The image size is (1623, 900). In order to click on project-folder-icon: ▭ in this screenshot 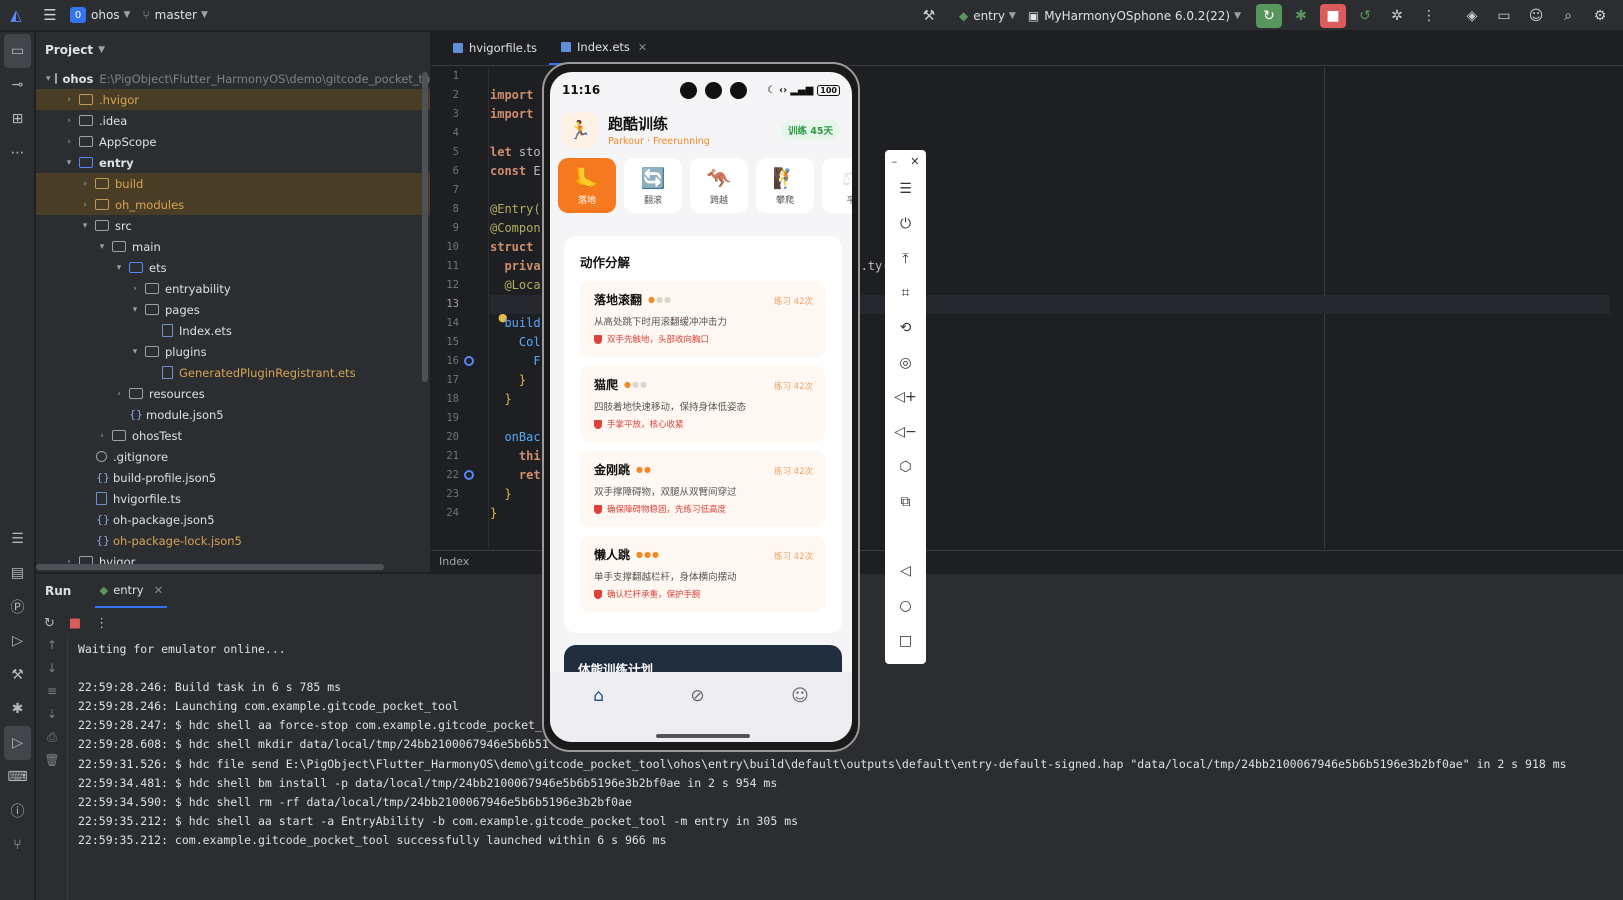, I will do `click(17, 51)`.